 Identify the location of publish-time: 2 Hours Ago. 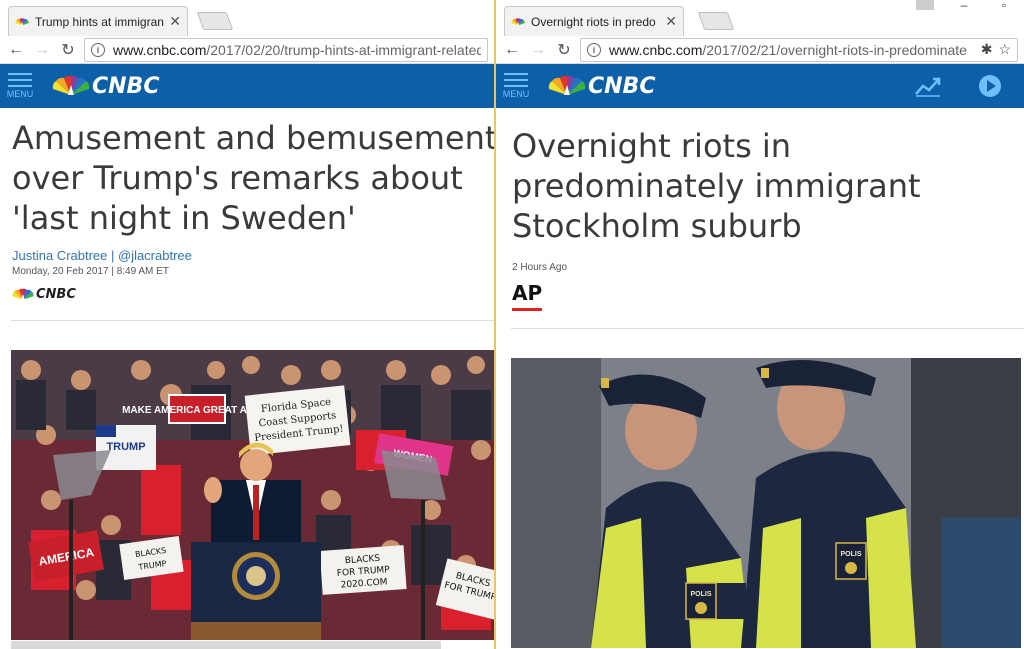
(540, 267).